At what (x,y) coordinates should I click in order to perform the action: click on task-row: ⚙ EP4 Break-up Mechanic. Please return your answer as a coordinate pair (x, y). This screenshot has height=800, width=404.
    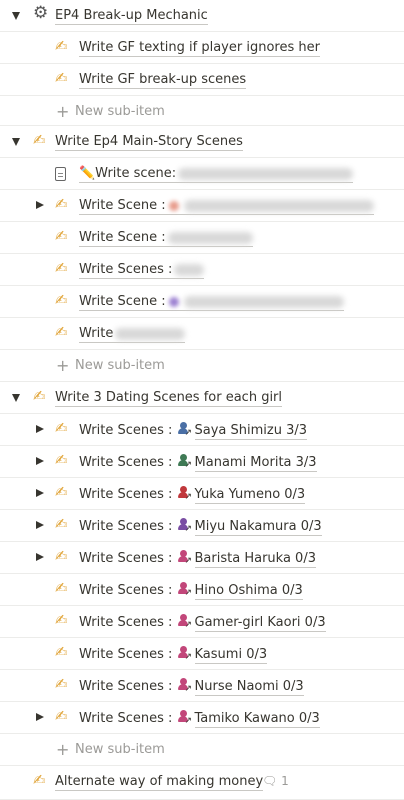
    Looking at the image, I should click on (202, 16).